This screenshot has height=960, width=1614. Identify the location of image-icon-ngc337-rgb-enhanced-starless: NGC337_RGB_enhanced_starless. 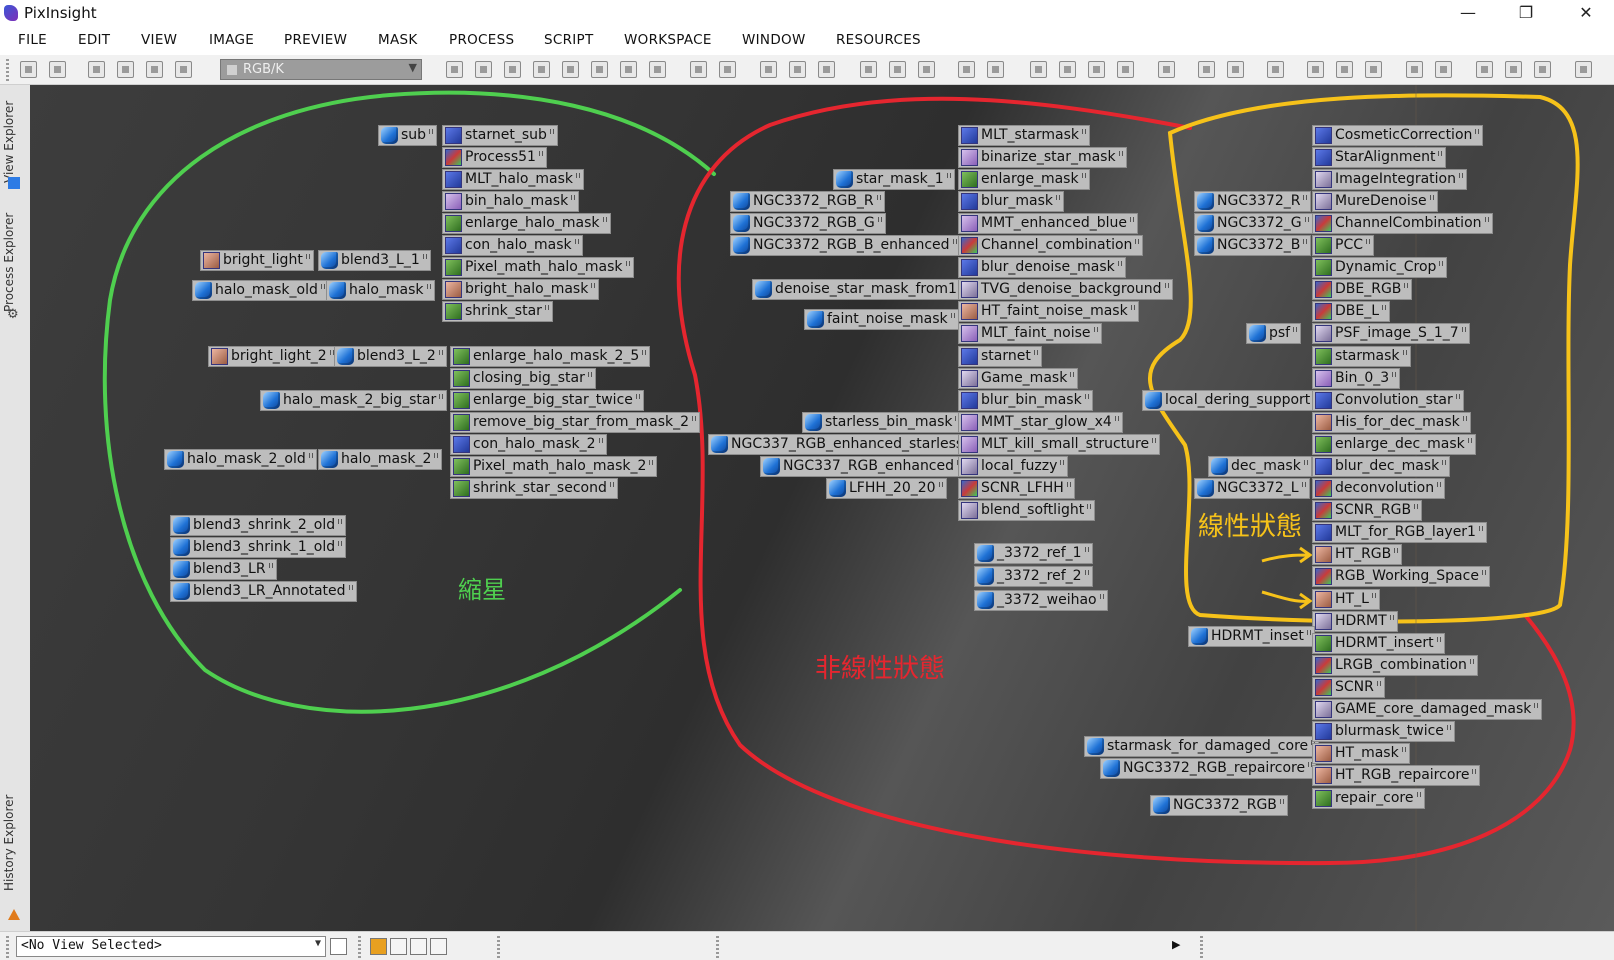
(841, 444).